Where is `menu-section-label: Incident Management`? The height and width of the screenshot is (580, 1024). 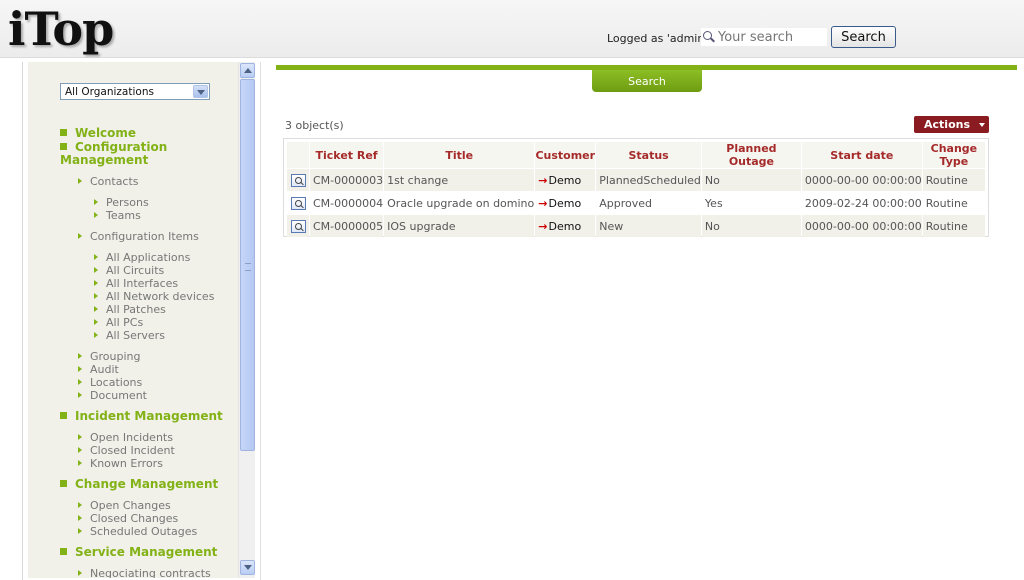
menu-section-label: Incident Management is located at coordinates (149, 416).